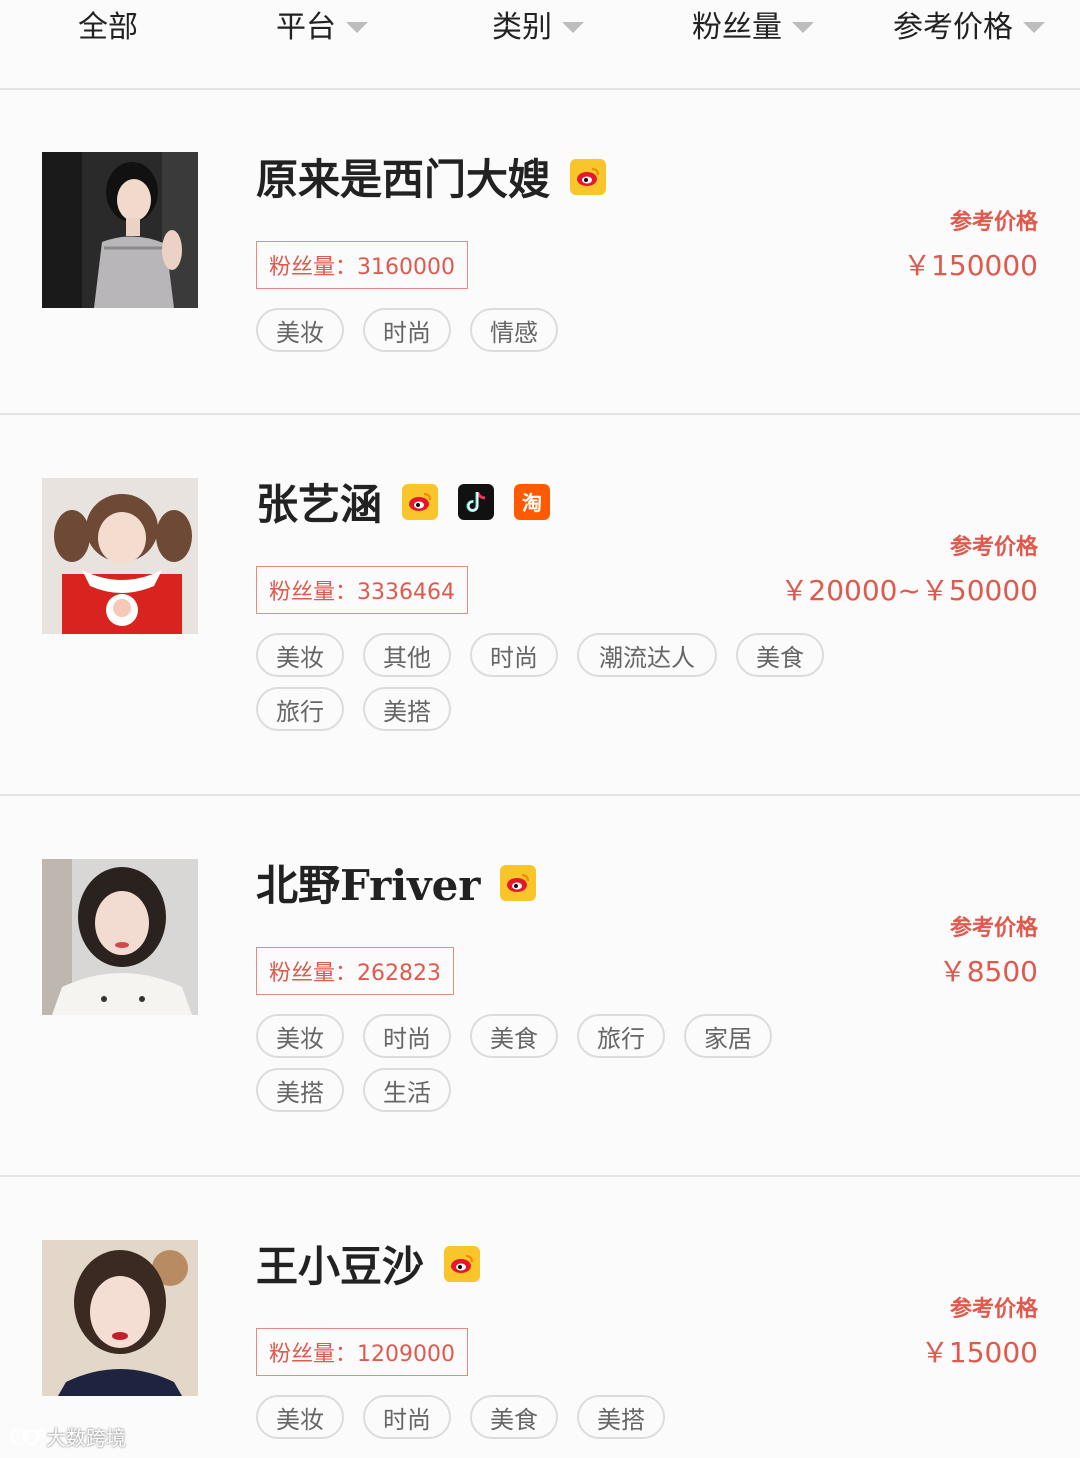 Image resolution: width=1080 pixels, height=1458 pixels. What do you see at coordinates (86, 1438) in the screenshot?
I see `watermark-text: 大数跨境` at bounding box center [86, 1438].